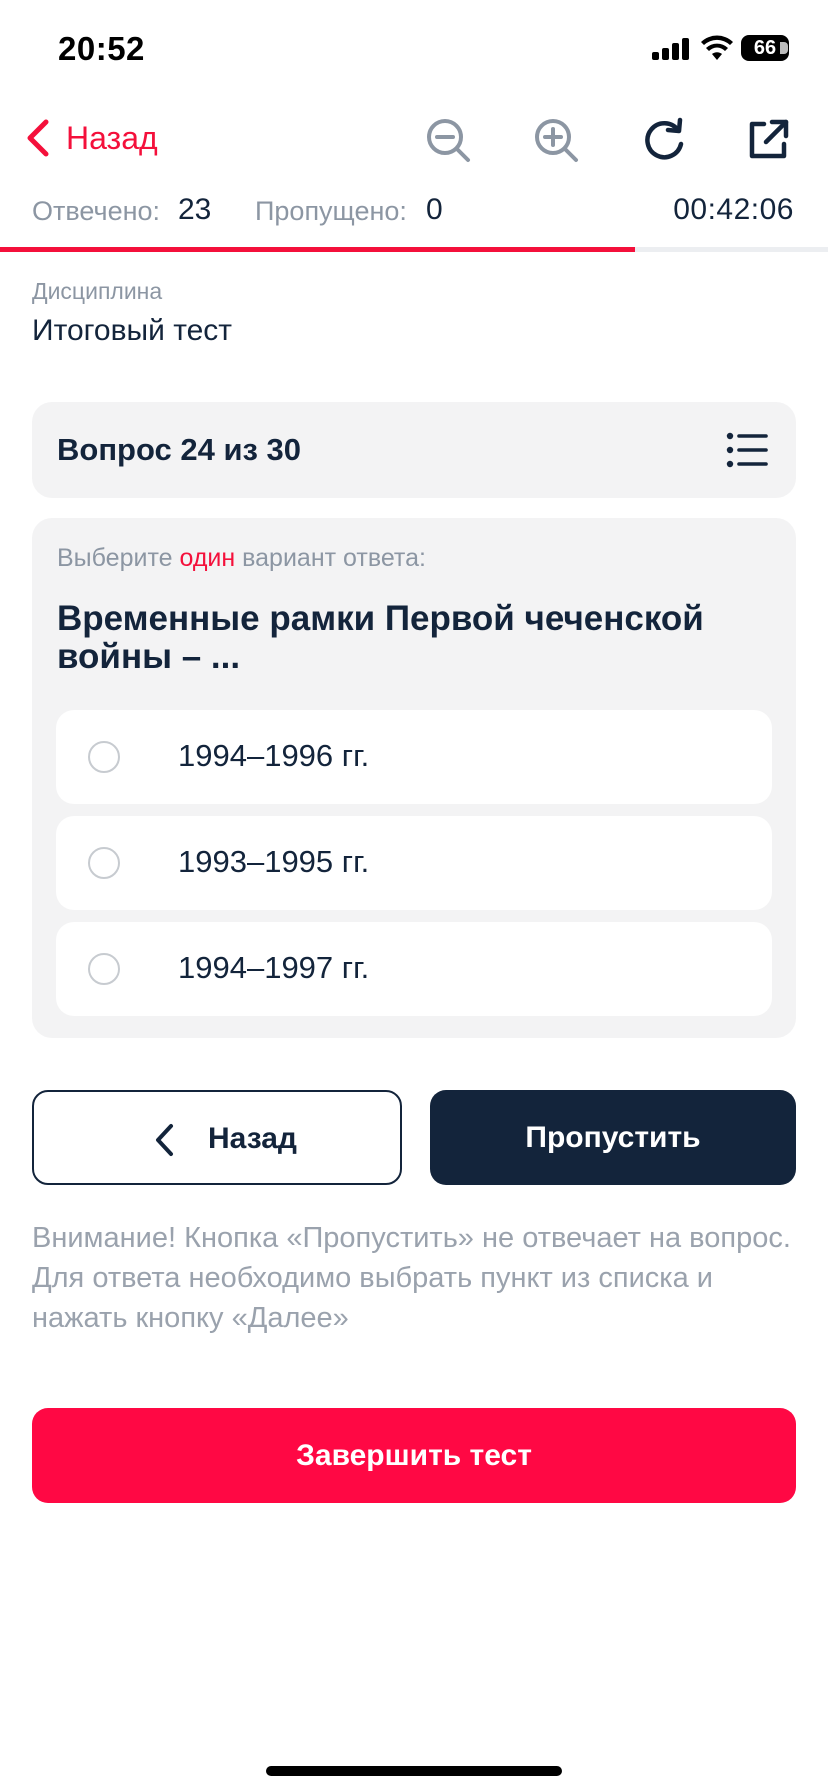  I want to click on zoom-in-icon, so click(556, 140).